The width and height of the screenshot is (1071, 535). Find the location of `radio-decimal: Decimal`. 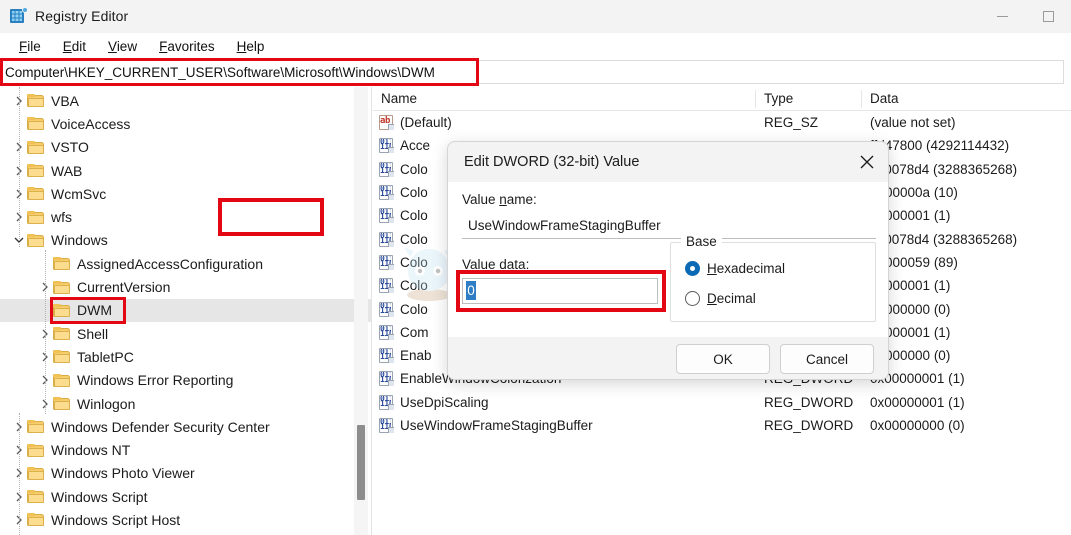

radio-decimal: Decimal is located at coordinates (720, 298).